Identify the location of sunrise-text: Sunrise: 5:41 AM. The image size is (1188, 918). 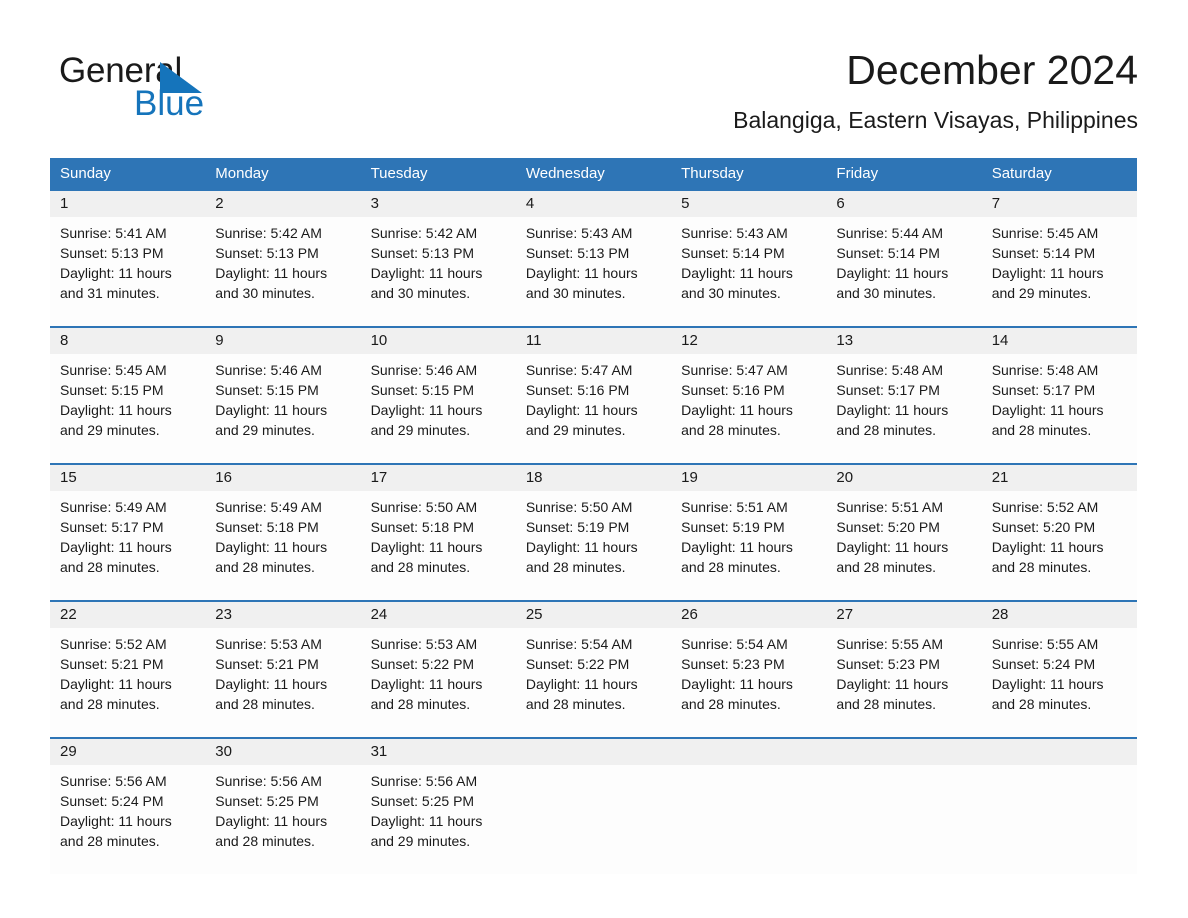
(113, 233).